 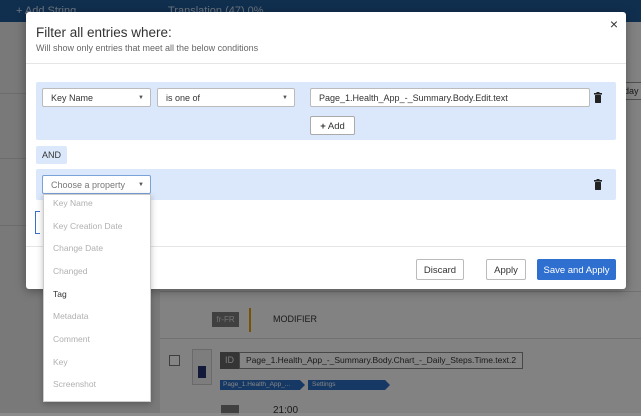 What do you see at coordinates (104, 32) in the screenshot?
I see `dialog-title: Filter all entries where:` at bounding box center [104, 32].